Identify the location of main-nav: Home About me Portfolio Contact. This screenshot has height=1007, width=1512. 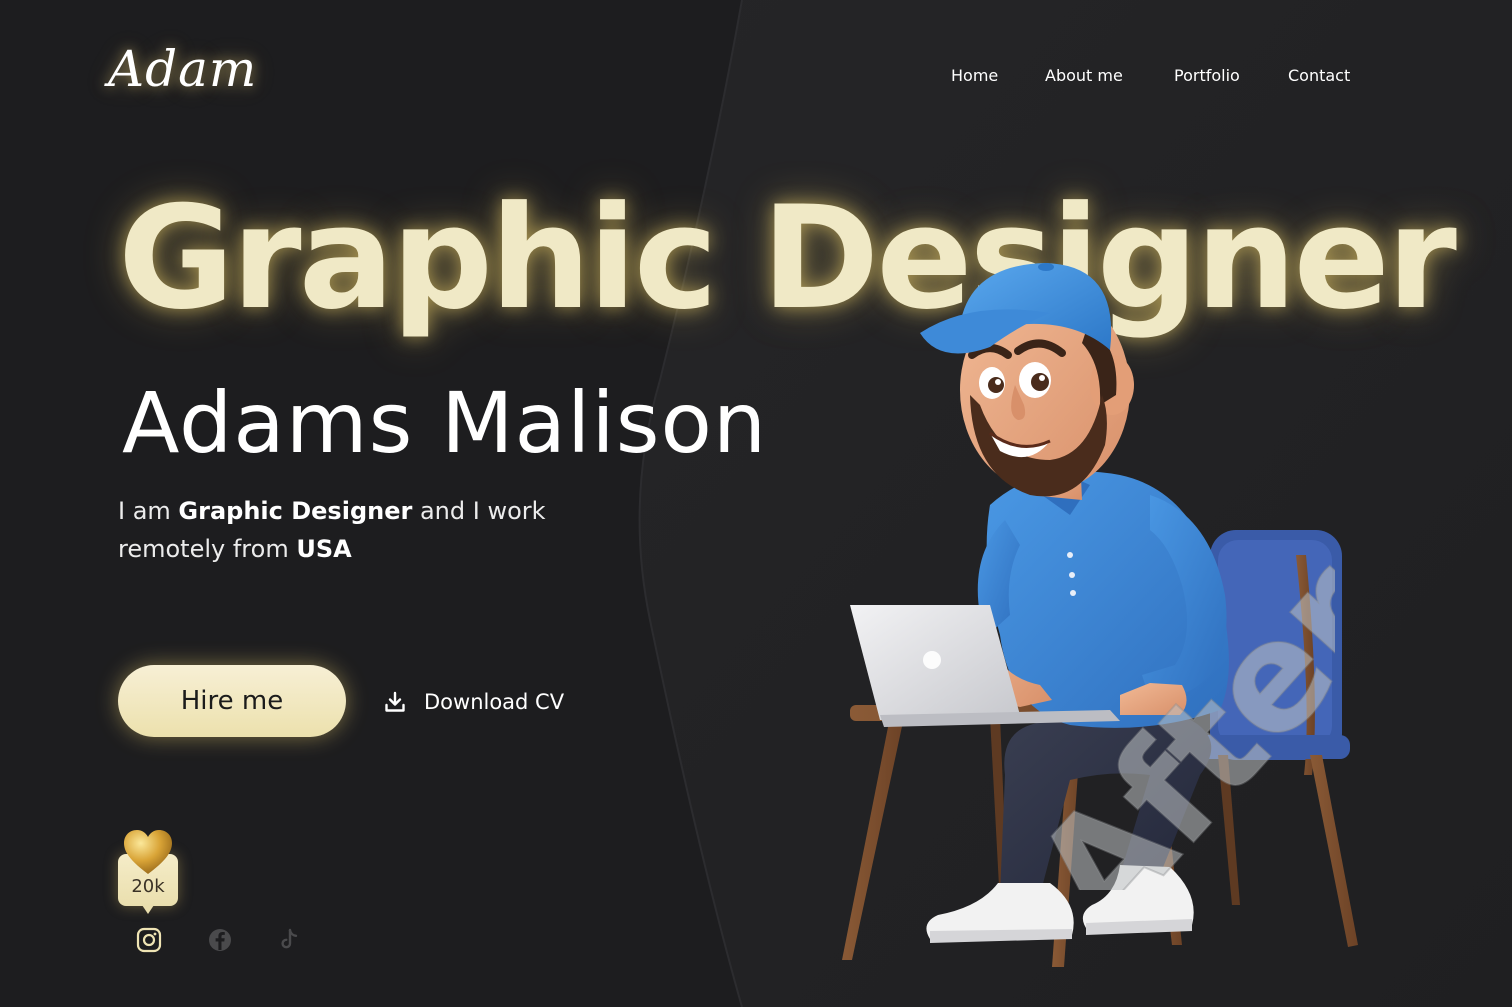
(756, 78).